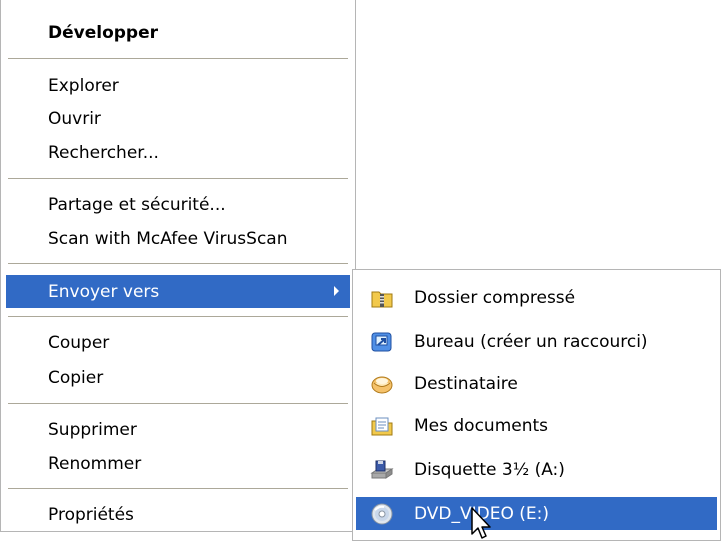  What do you see at coordinates (495, 297) in the screenshot?
I see `submenu-item-label: Dossier compressé` at bounding box center [495, 297].